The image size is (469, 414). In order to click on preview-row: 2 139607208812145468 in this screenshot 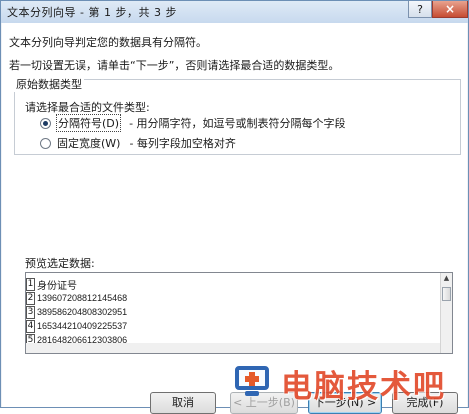, I will do `click(76, 298)`.